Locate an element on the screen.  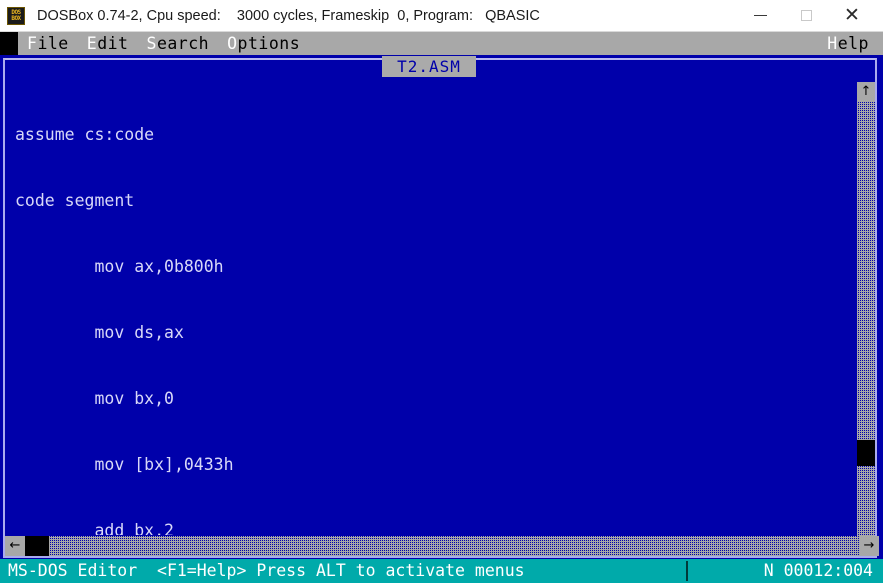
scroll-up-arrow-icon: ↑ is located at coordinates (866, 92).